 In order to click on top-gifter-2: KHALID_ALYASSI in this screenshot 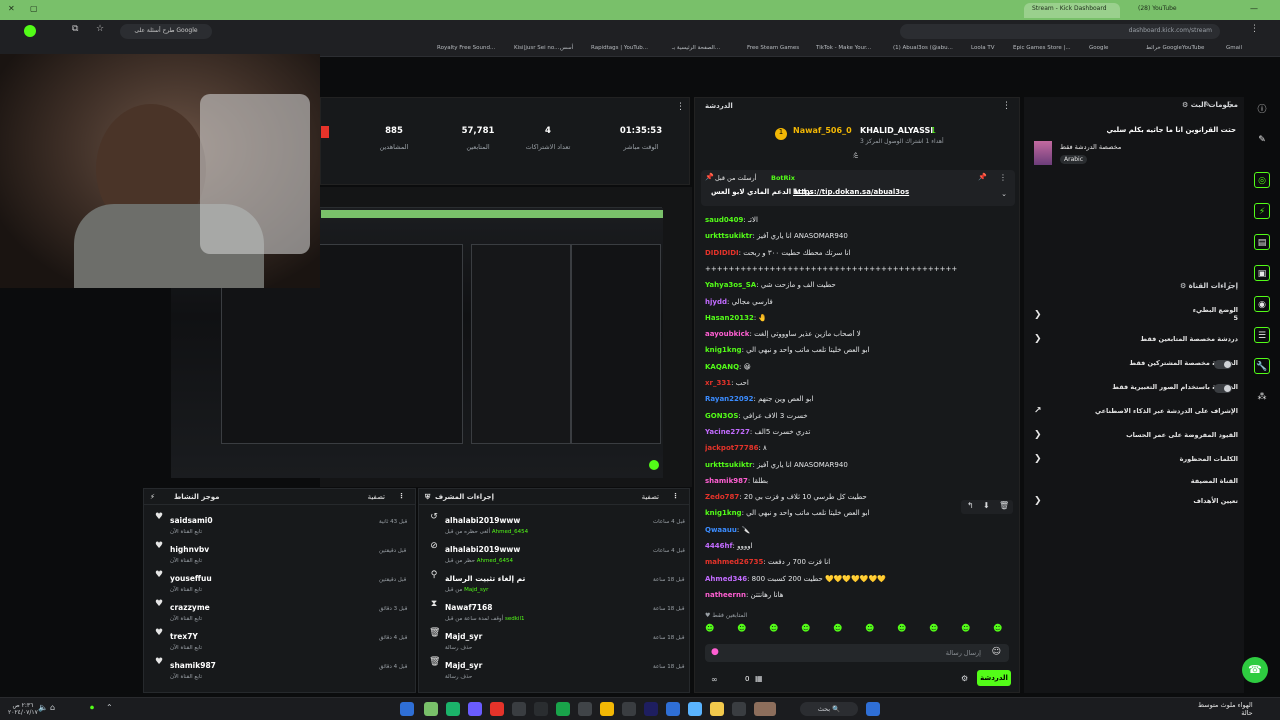, I will do `click(896, 130)`.